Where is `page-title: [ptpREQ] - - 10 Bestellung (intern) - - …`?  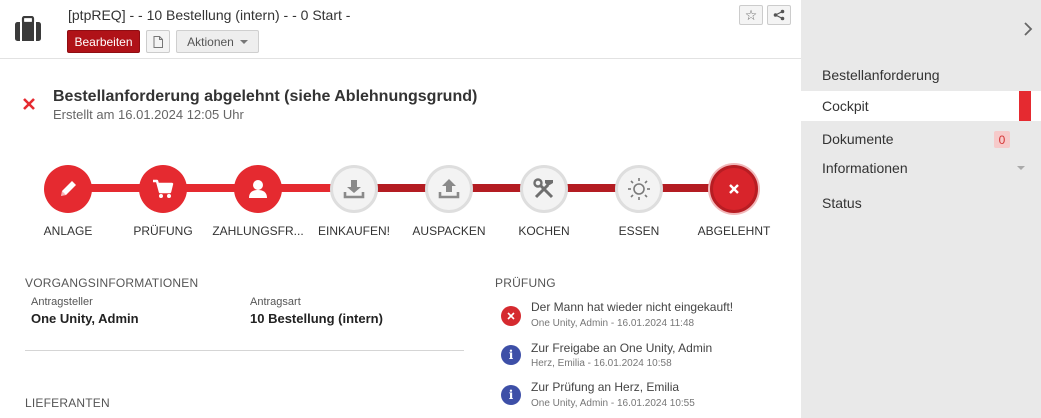 page-title: [ptpREQ] - - 10 Bestellung (intern) - - … is located at coordinates (209, 15).